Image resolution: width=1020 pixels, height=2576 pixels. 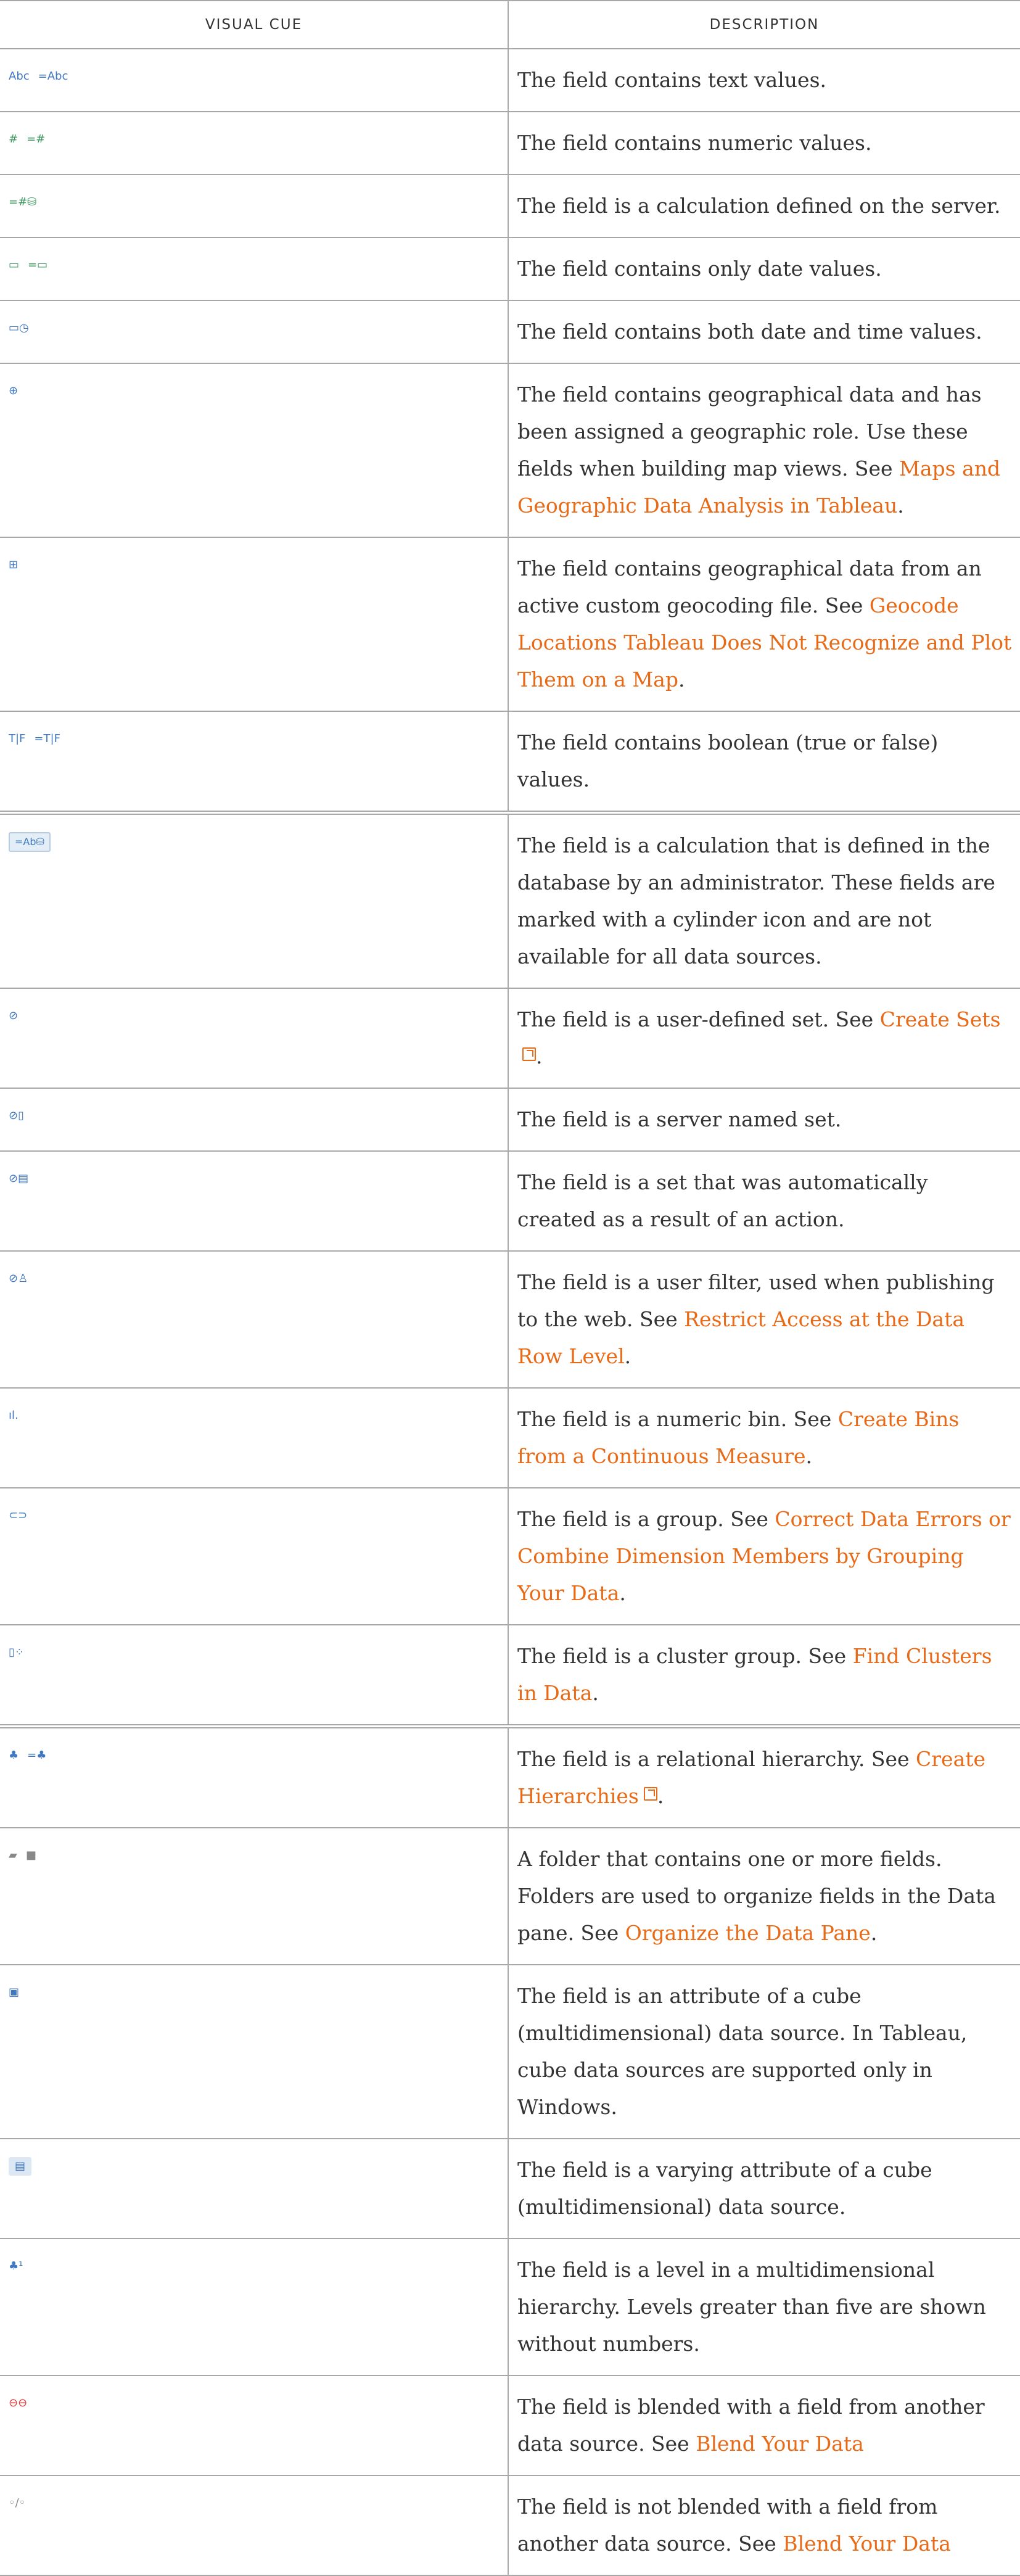 What do you see at coordinates (19, 327) in the screenshot?
I see `datetime-icon: ▭◷` at bounding box center [19, 327].